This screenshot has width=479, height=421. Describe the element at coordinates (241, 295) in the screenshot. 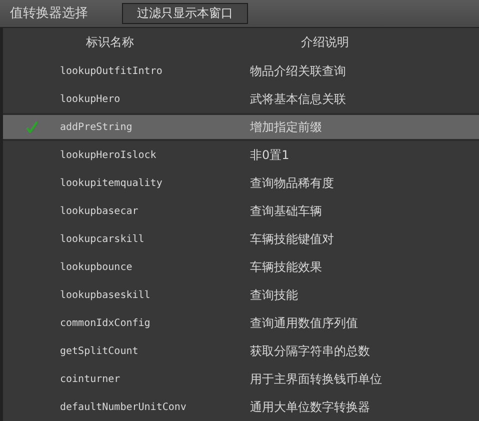

I see `table-row: lookupbaseskill 查询技能` at that location.